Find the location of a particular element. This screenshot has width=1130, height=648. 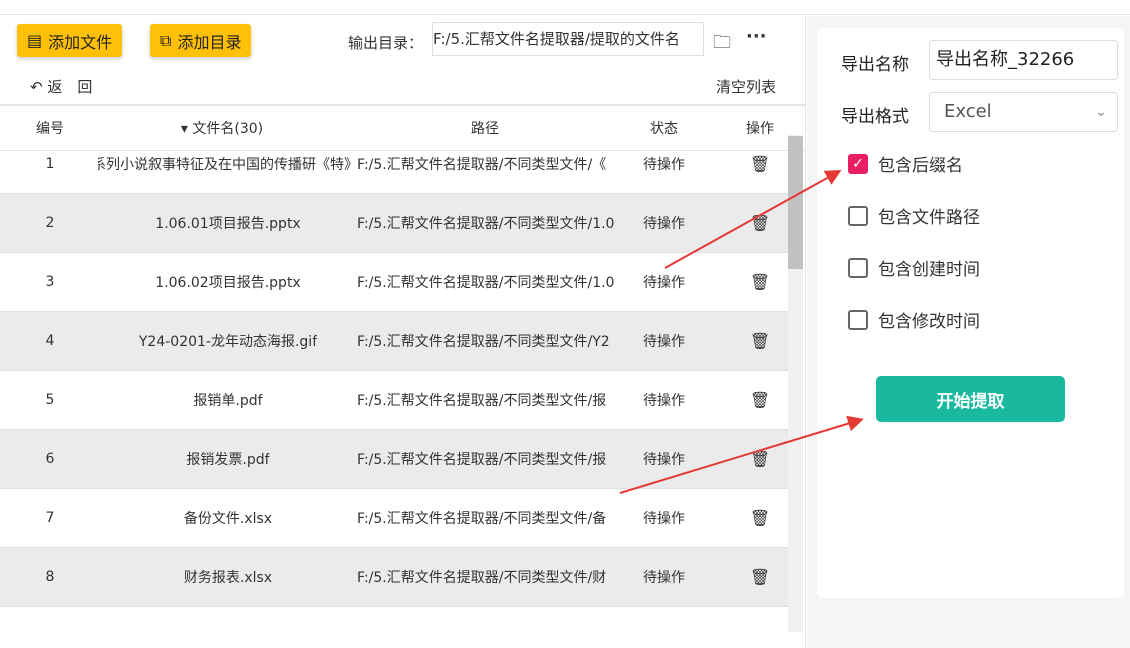

row-index: 4 is located at coordinates (50, 341).